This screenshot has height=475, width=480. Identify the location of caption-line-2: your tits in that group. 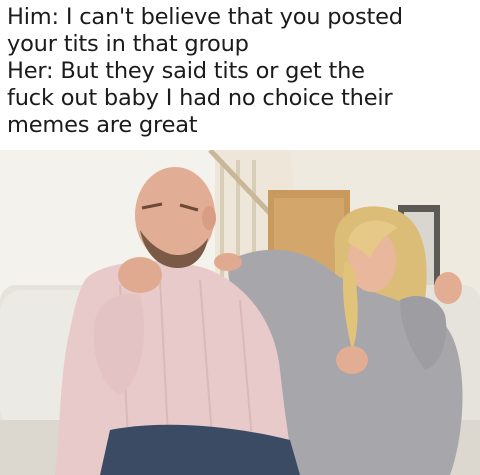
(128, 44).